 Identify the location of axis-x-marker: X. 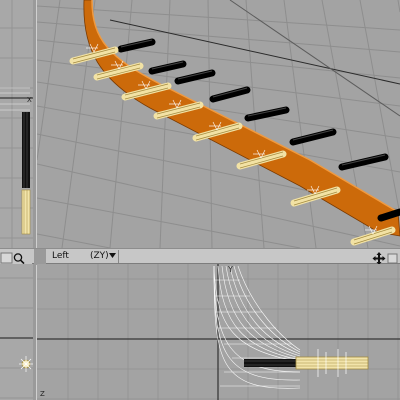
(29, 100).